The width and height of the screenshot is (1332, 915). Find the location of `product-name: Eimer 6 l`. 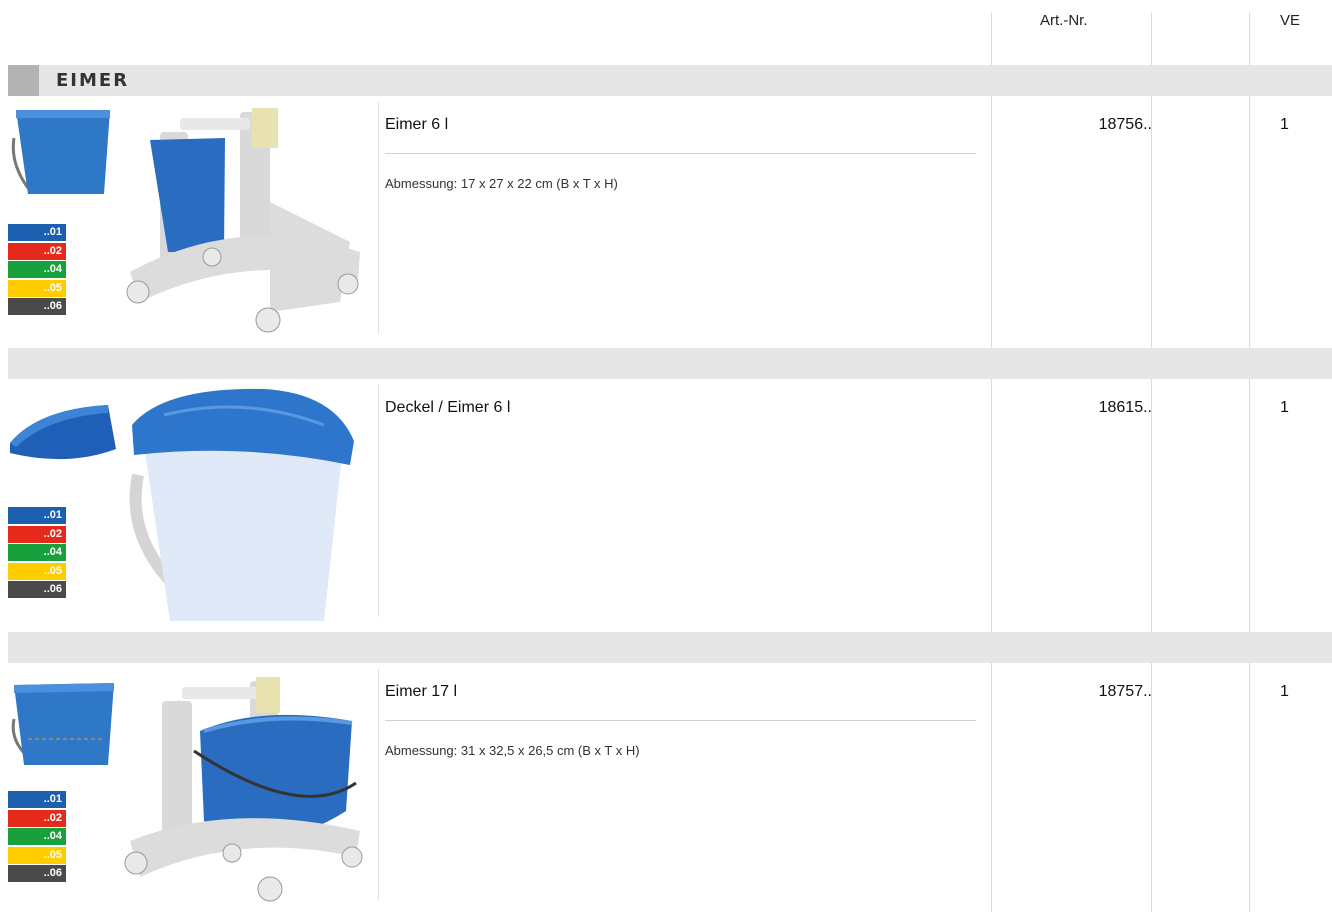

product-name: Eimer 6 l is located at coordinates (417, 124).